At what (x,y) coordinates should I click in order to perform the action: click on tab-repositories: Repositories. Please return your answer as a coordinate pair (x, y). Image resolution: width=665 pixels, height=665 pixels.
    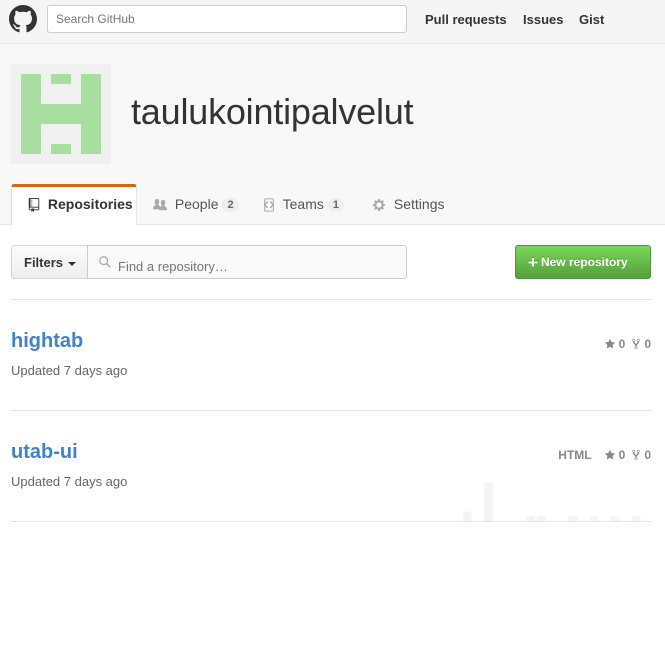
    Looking at the image, I should click on (74, 205).